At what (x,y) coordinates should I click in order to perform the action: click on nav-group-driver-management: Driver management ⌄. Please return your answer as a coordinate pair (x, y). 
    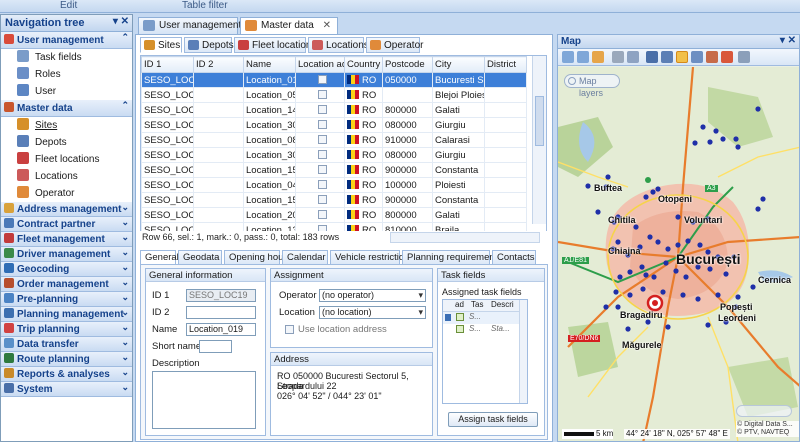
    Looking at the image, I should click on (66, 254).